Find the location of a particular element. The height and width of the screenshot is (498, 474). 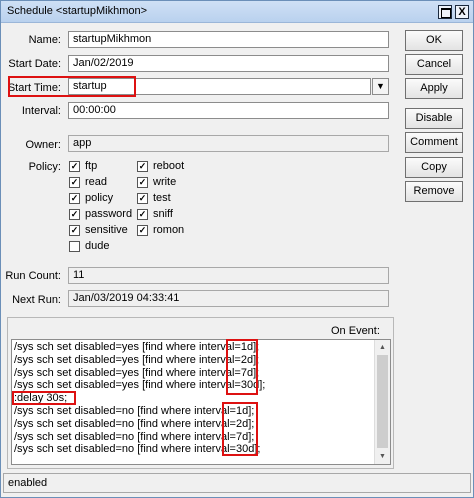

policy-label-write: write is located at coordinates (165, 182).